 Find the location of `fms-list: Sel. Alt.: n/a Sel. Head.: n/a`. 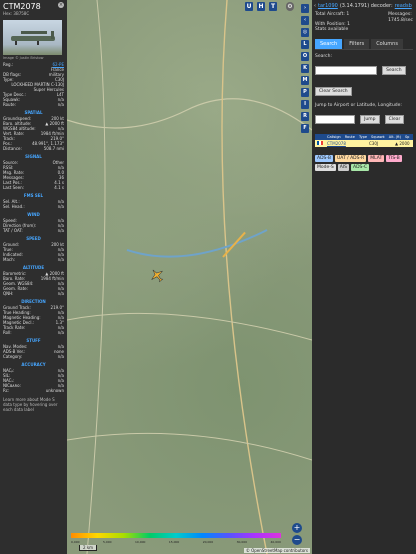

fms-list: Sel. Alt.: n/a Sel. Head.: n/a is located at coordinates (33, 204).